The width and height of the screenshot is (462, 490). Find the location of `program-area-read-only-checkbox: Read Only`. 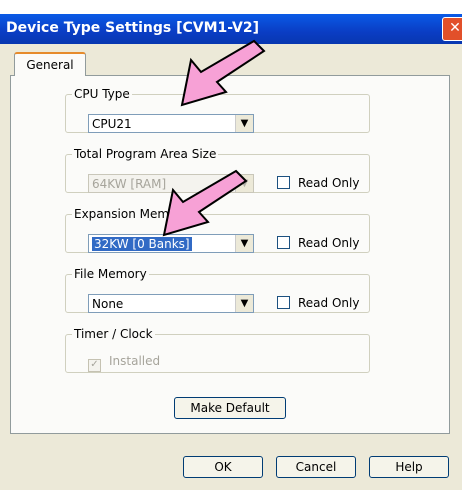

program-area-read-only-checkbox: Read Only is located at coordinates (318, 183).